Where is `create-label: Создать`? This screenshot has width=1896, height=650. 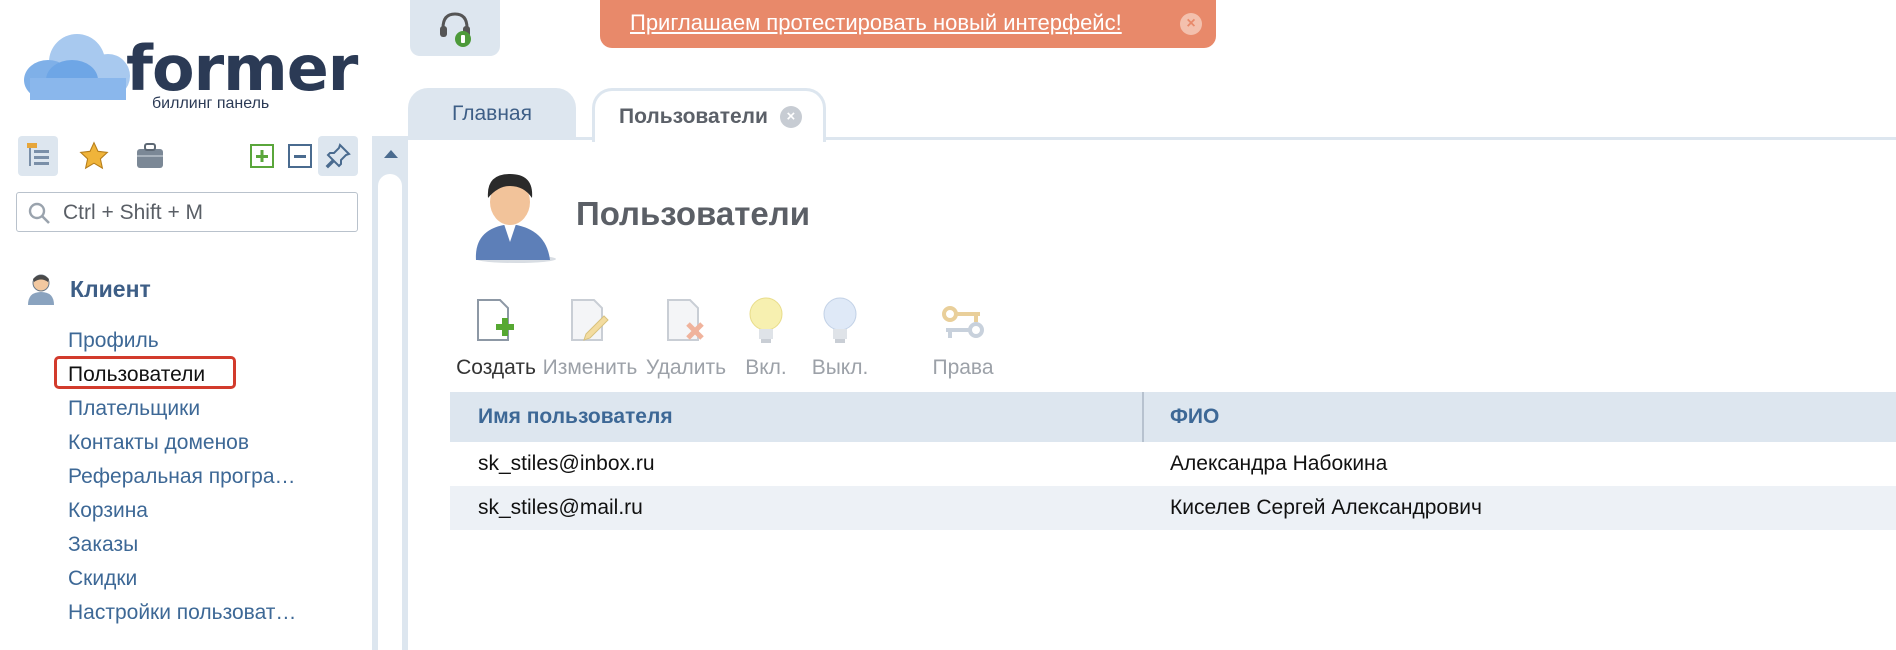
create-label: Создать is located at coordinates (496, 367).